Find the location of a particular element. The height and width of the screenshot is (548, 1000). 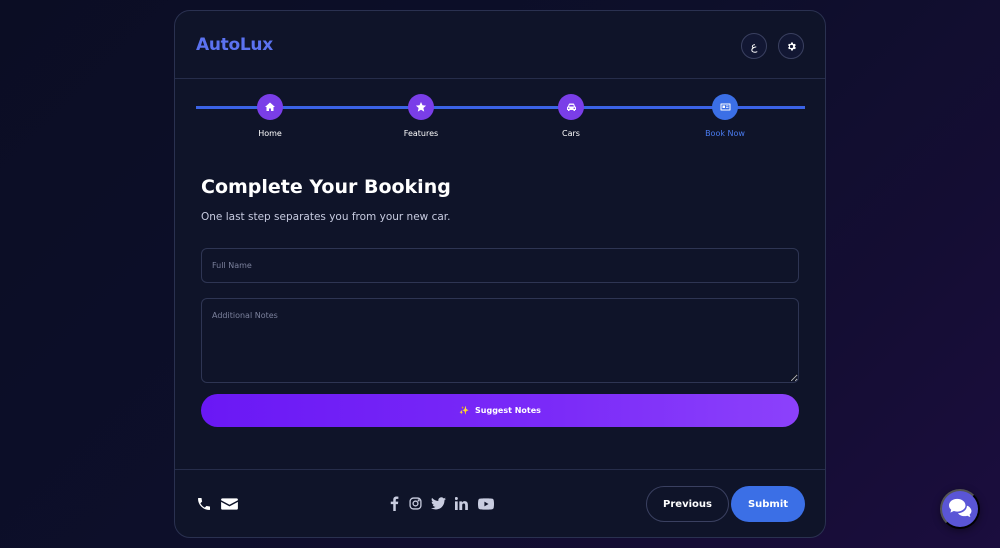

settings-button is located at coordinates (791, 46).